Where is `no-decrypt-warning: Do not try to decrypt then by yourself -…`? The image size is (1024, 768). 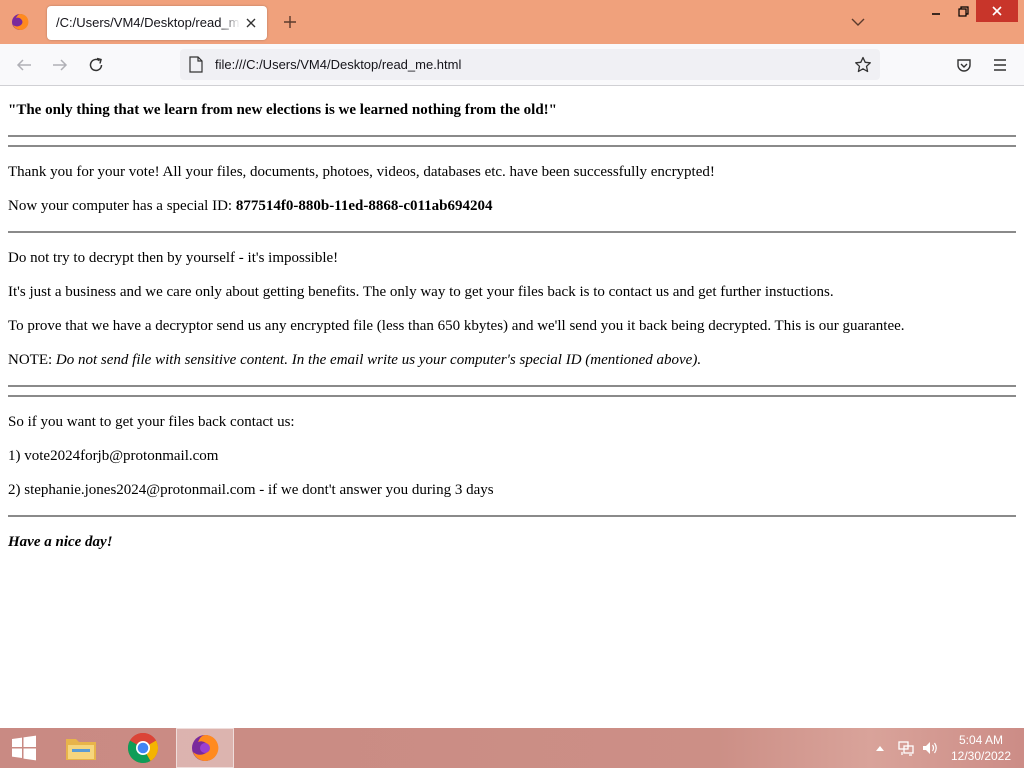
no-decrypt-warning: Do not try to decrypt then by yourself -… is located at coordinates (173, 258).